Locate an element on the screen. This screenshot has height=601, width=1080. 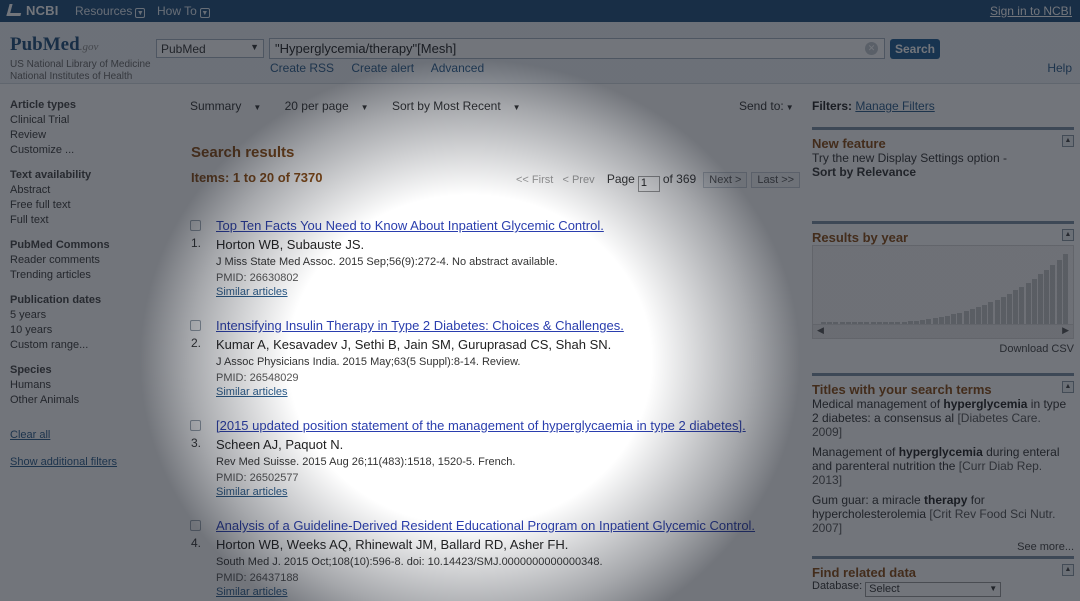
filter-humans: Humans is located at coordinates (90, 385).